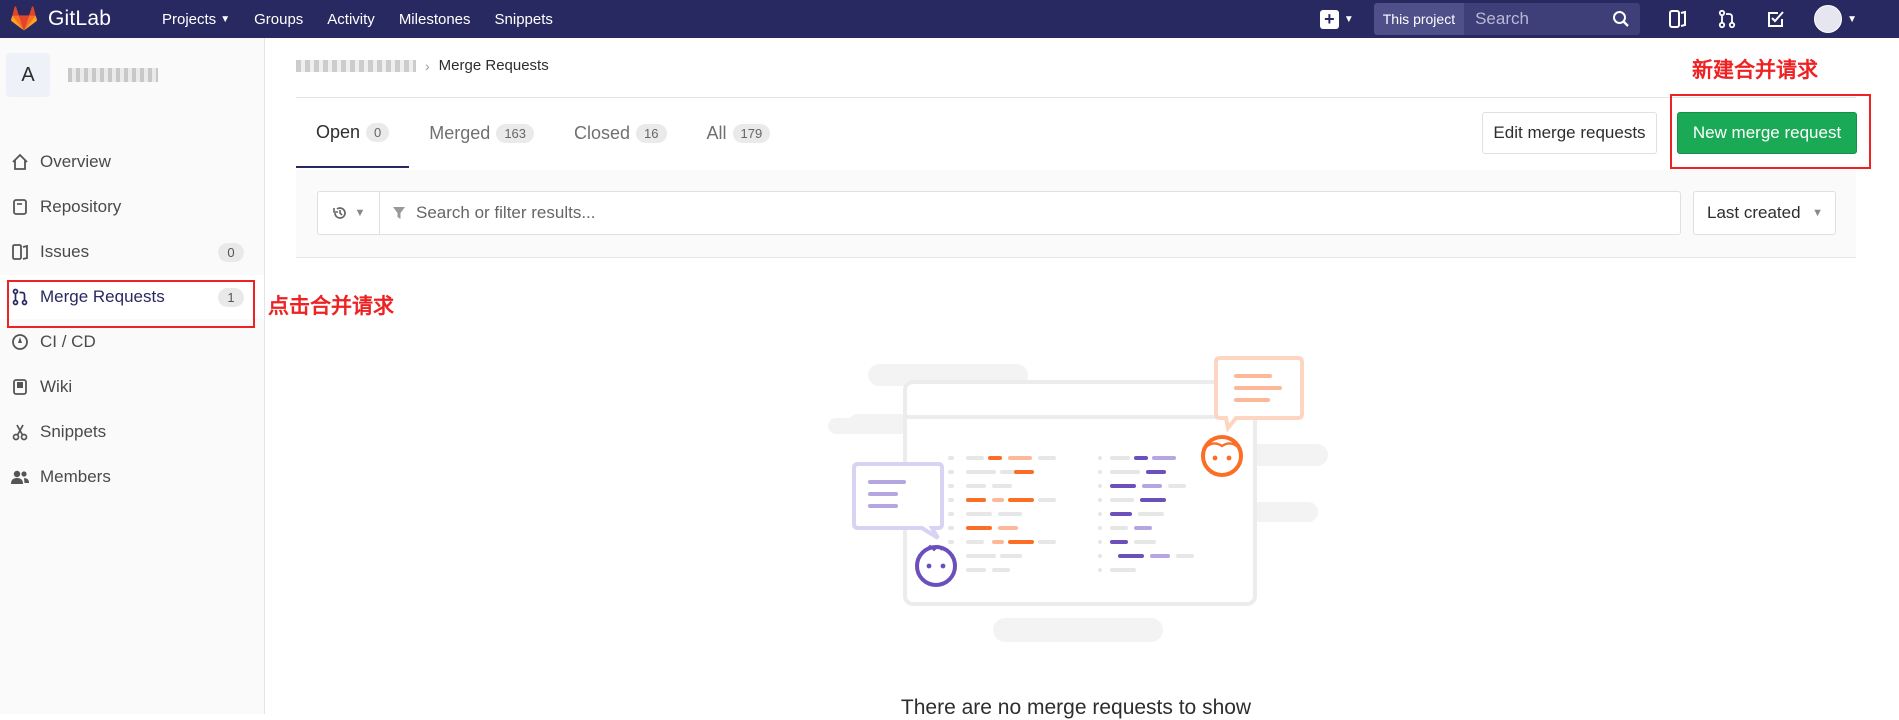 The image size is (1899, 720). Describe the element at coordinates (331, 306) in the screenshot. I see `annotation-click-merge: 点击合并请求` at that location.